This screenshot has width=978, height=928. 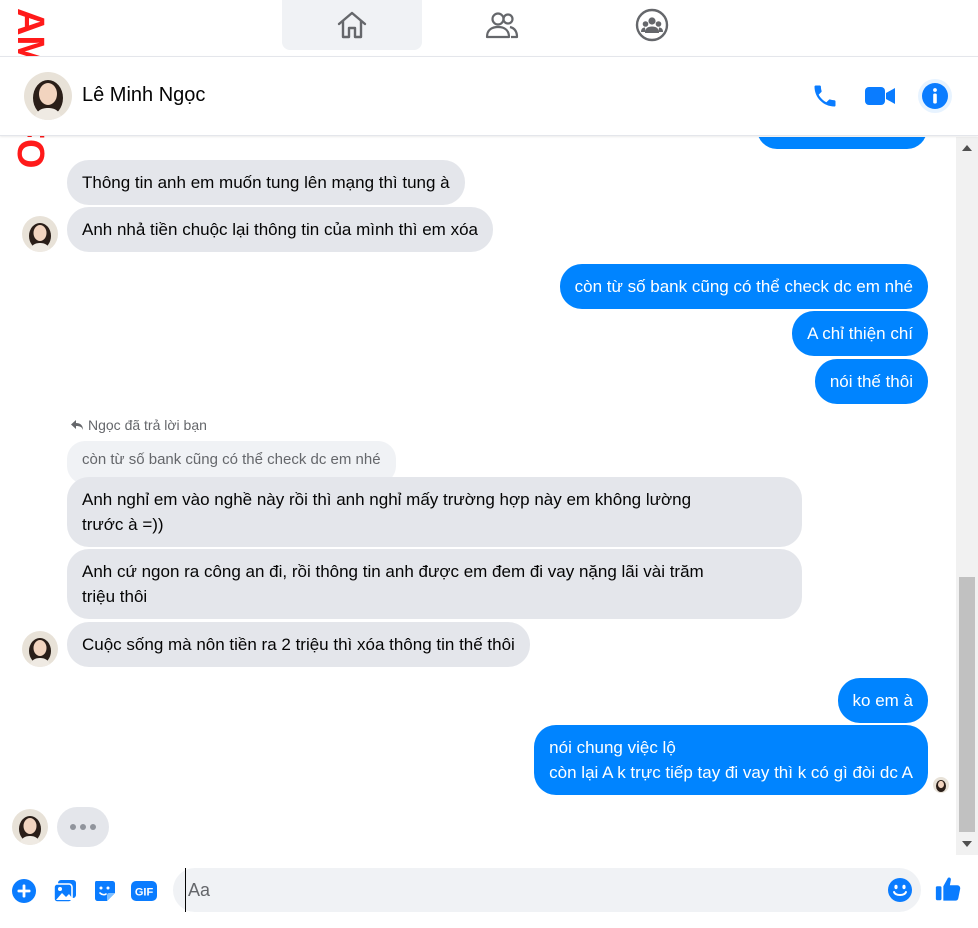 I want to click on message-bubble-outgoing, so click(x=842, y=143).